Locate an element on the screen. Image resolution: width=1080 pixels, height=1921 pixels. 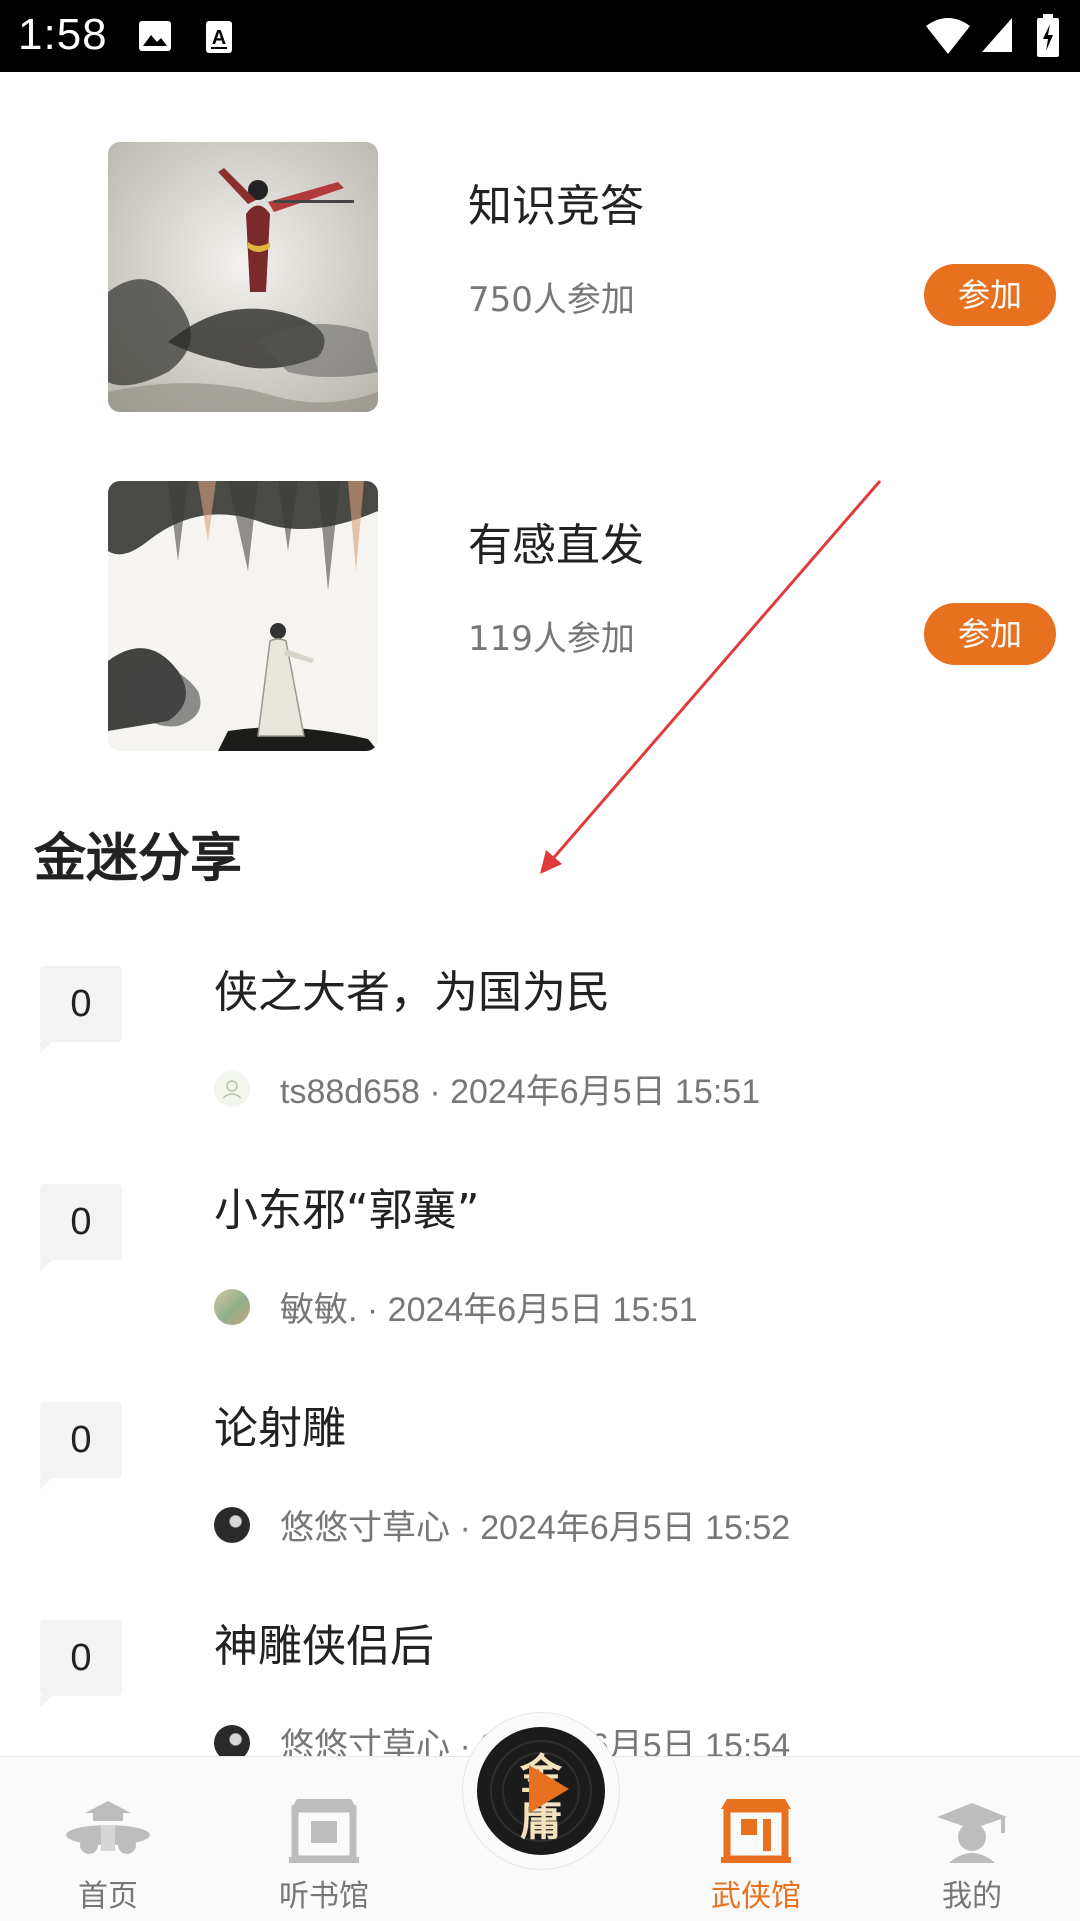
wifi-icon is located at coordinates (948, 36).